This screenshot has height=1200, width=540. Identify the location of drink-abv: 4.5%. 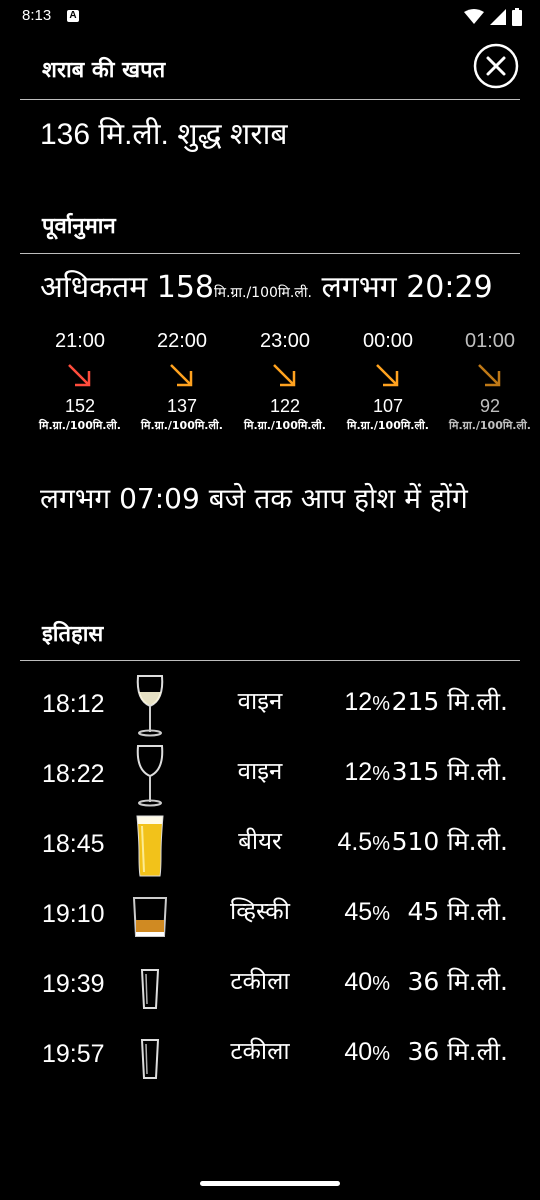
(363, 842).